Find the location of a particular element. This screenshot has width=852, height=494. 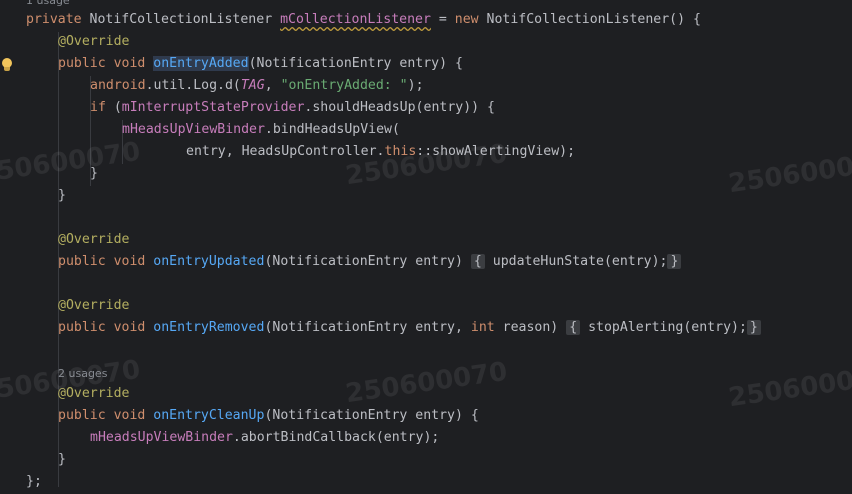

method-on-entry-clean-up: onEntryCleanUp is located at coordinates (208, 415).